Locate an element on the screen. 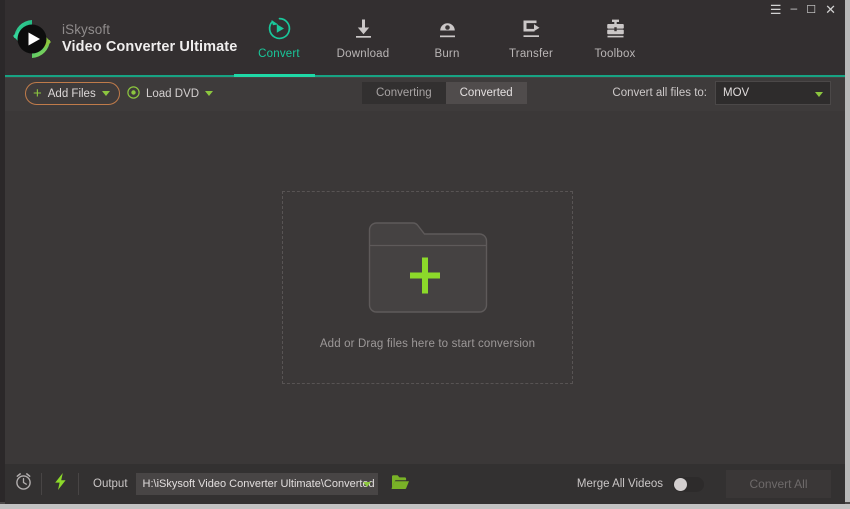 The width and height of the screenshot is (850, 509). toolbox-icon is located at coordinates (615, 28).